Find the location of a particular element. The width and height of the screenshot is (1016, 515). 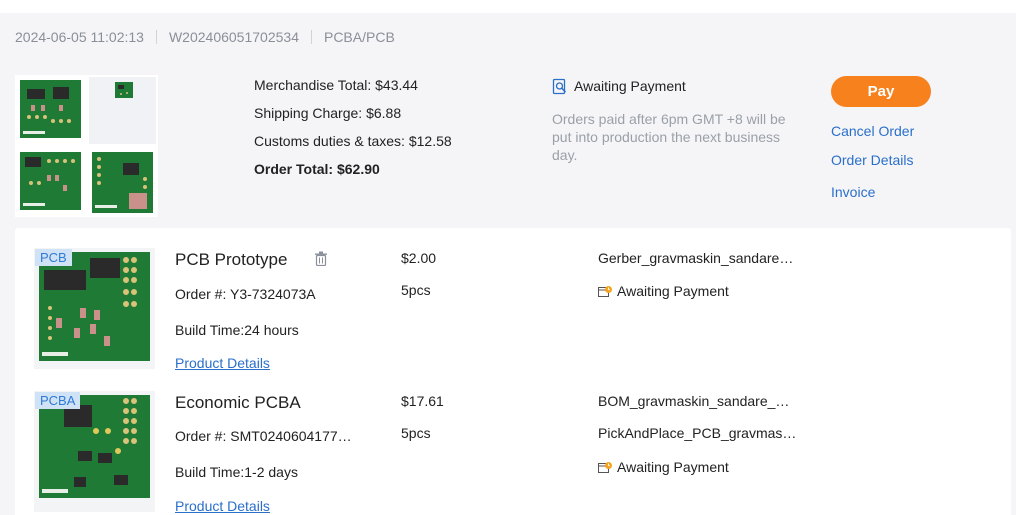

product-image: PCBA is located at coordinates (94, 451).